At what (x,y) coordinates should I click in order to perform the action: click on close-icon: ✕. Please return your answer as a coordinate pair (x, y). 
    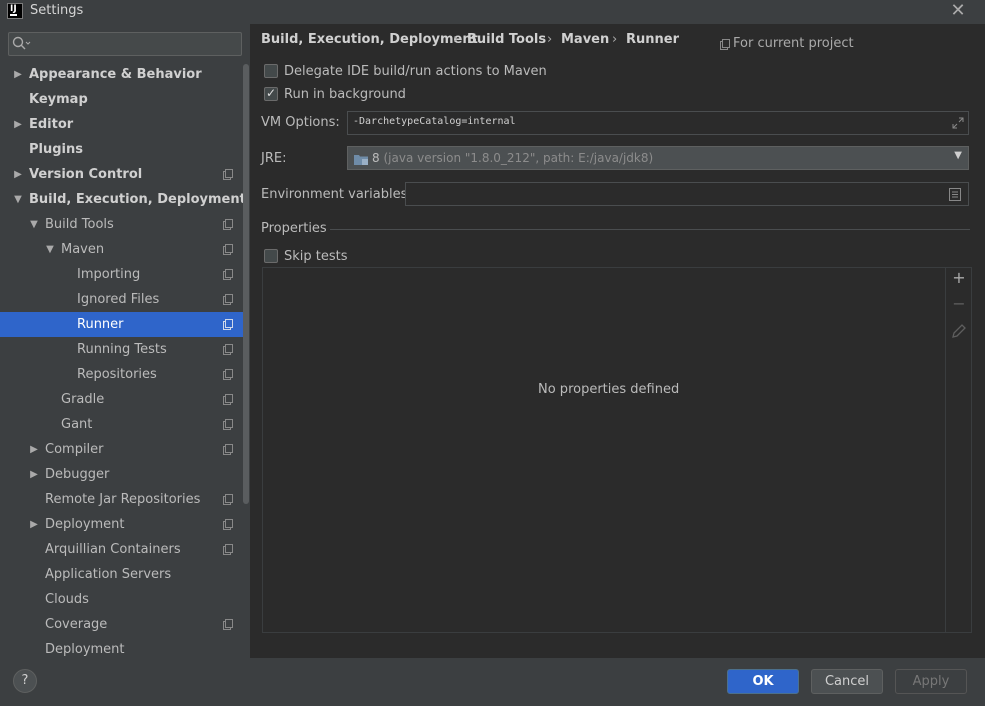
    Looking at the image, I should click on (958, 11).